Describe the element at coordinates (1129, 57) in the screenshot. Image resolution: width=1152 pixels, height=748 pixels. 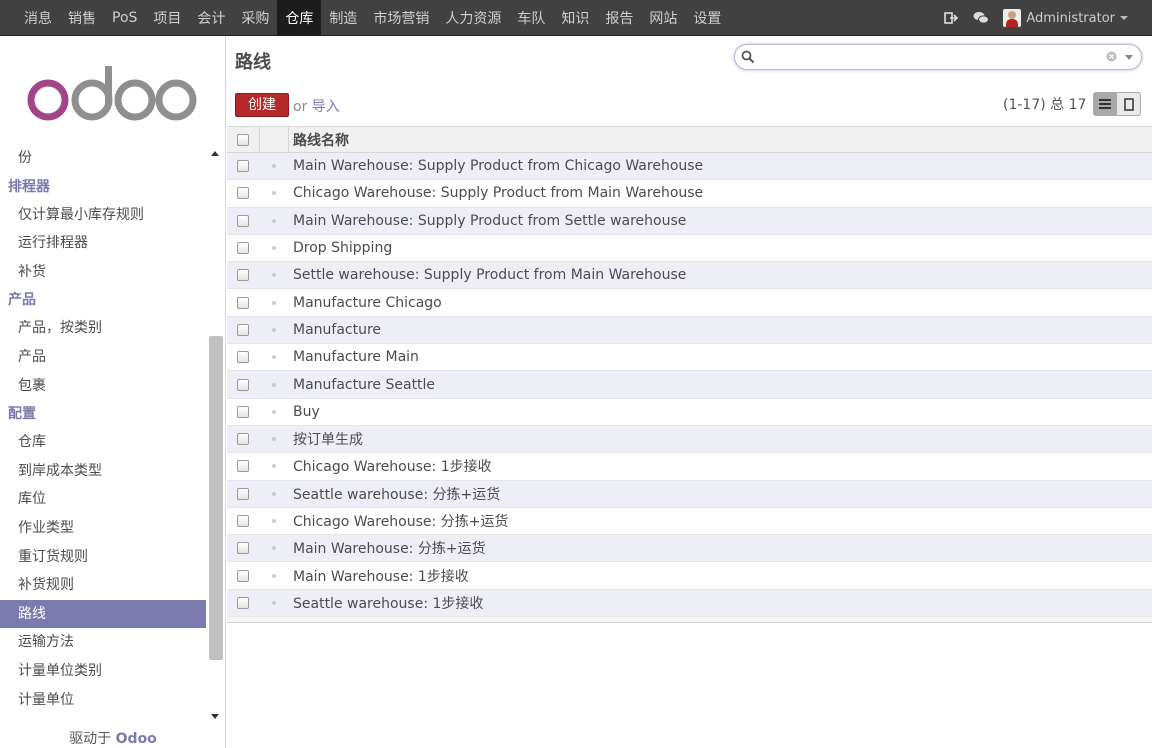
I see `search-options-caret-icon` at that location.